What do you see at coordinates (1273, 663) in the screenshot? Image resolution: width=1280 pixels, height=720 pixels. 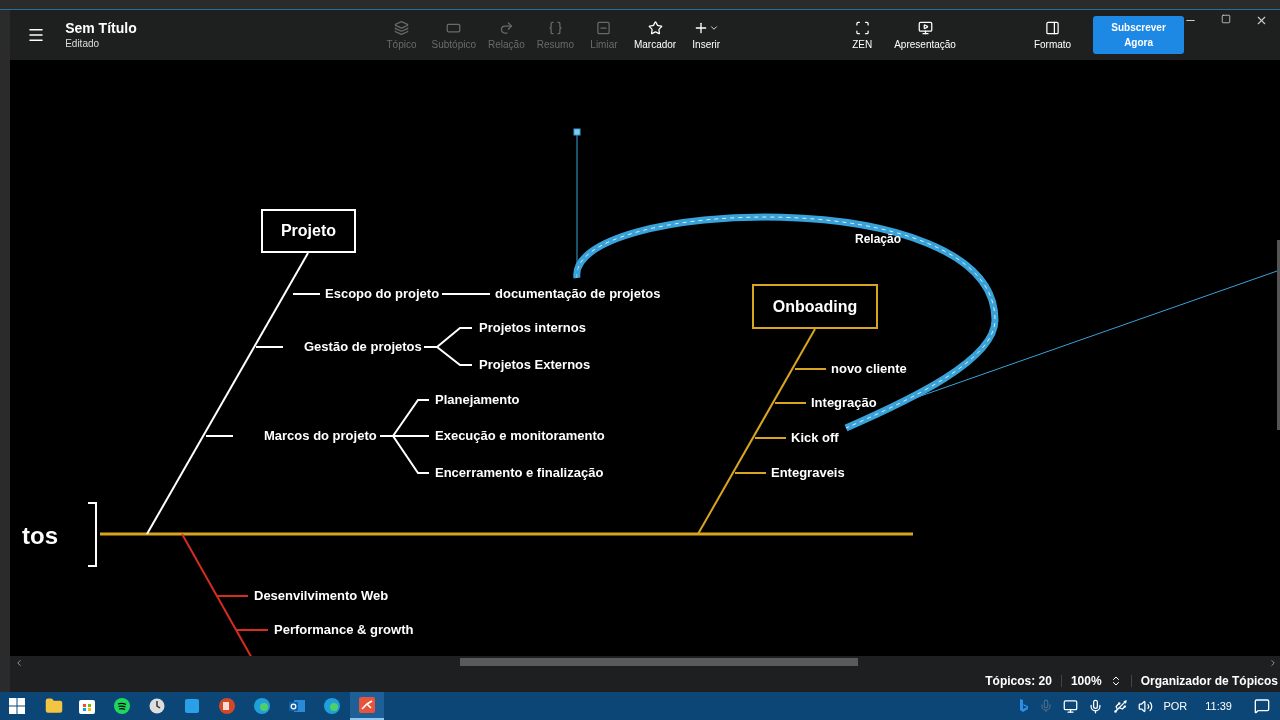 I see `scroll-right-icon` at bounding box center [1273, 663].